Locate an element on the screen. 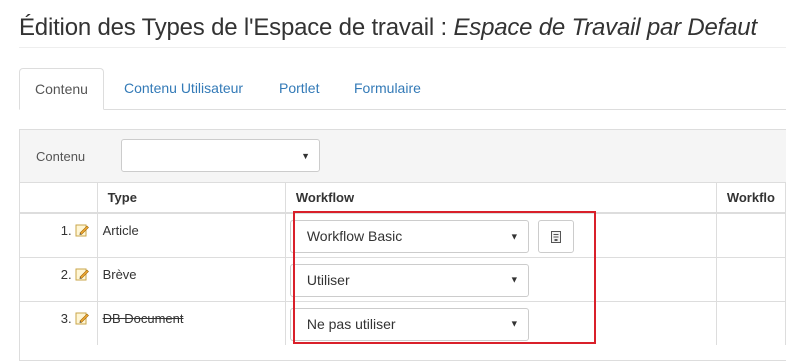  title-divider is located at coordinates (402, 47).